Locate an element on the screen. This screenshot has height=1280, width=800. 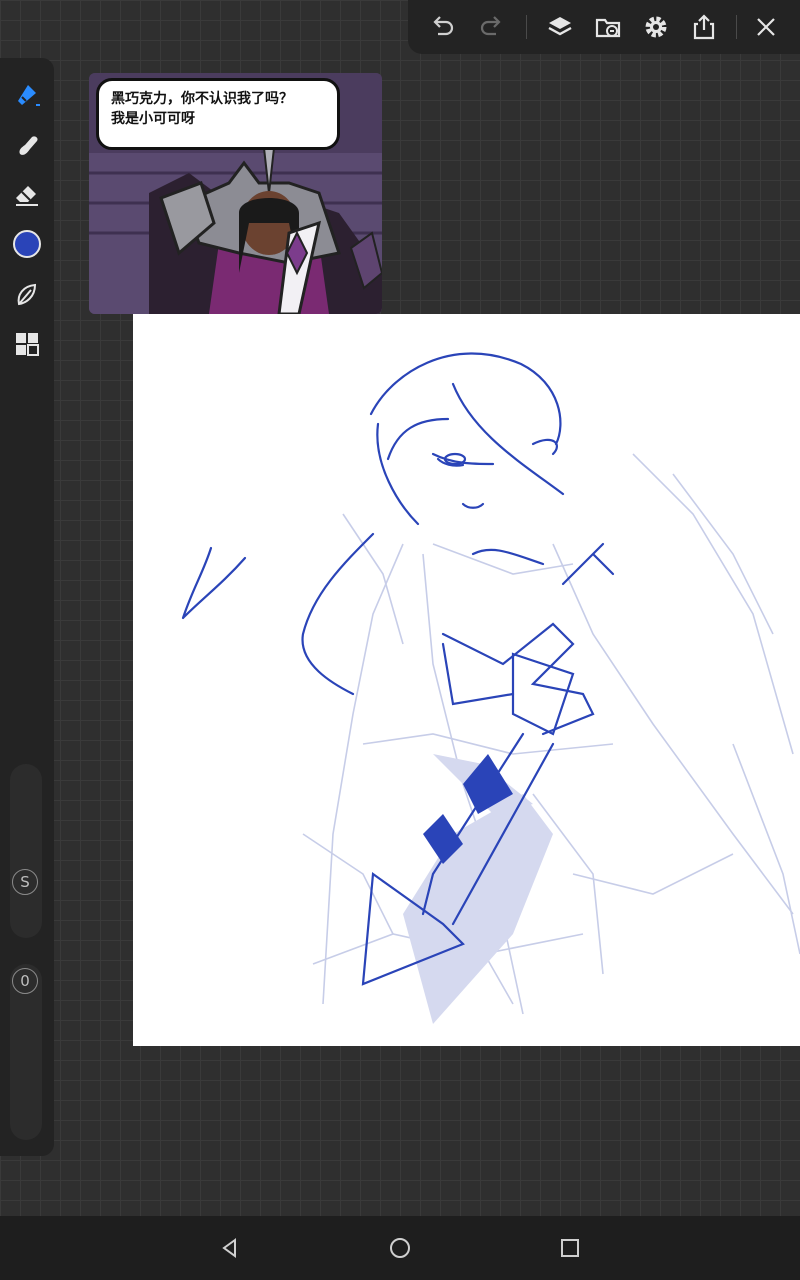
color-swatch is located at coordinates (27, 244).